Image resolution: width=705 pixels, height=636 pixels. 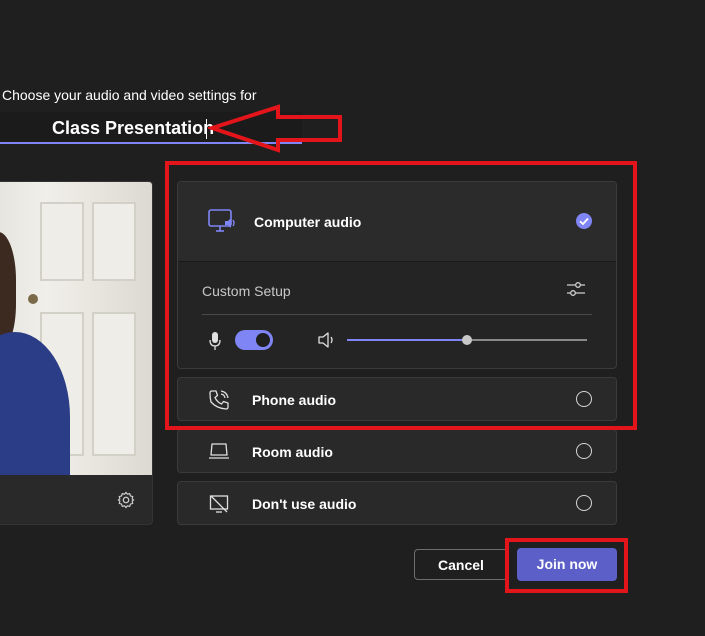 I want to click on room-audio-radio, so click(x=584, y=451).